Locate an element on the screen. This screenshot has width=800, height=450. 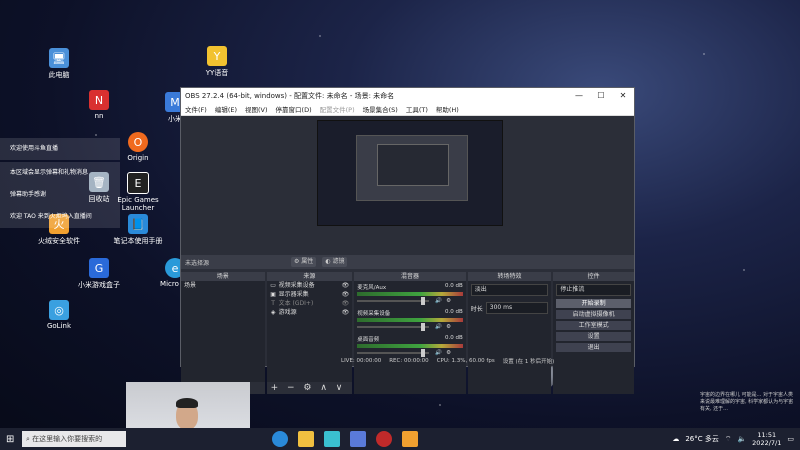
golink-icon: ◎ is located at coordinates (59, 310).